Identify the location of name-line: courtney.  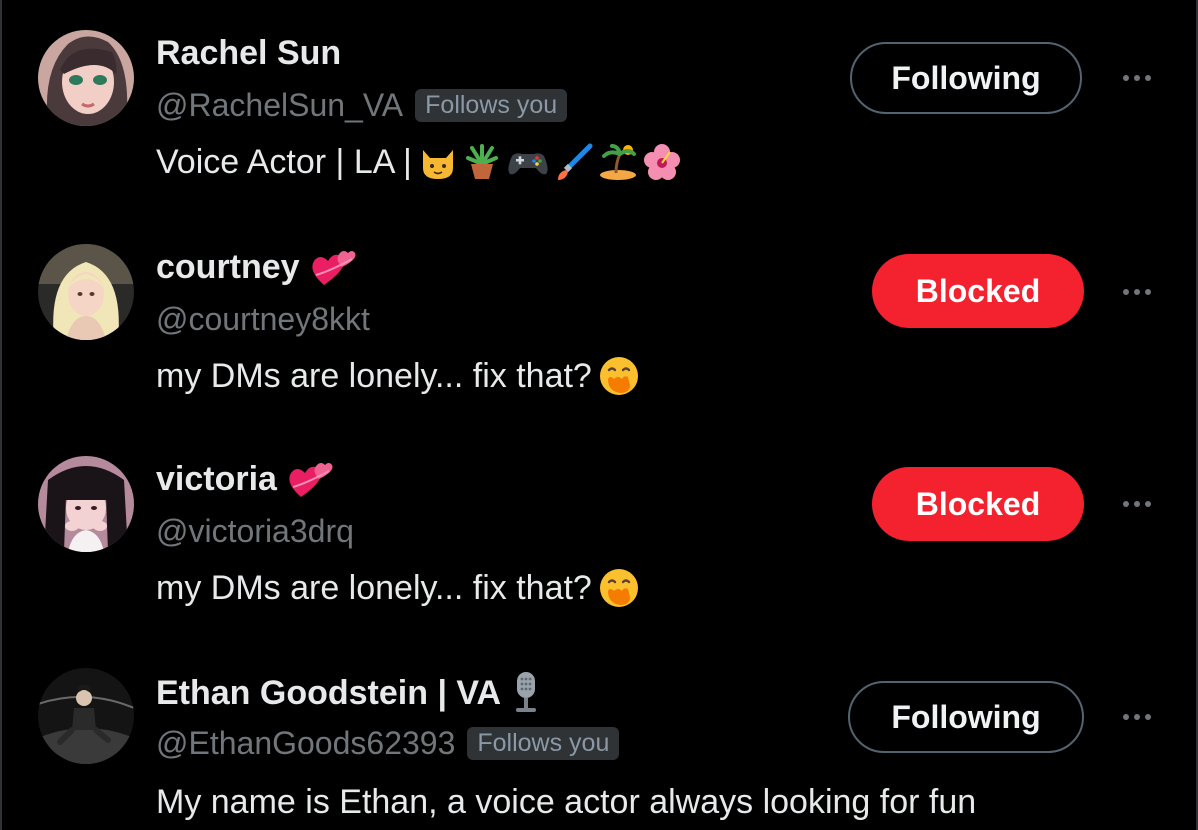
(256, 267).